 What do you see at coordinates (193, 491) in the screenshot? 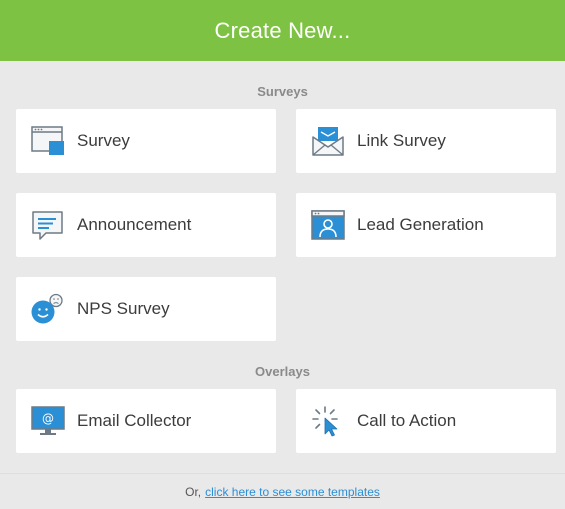
I see `footer-prefix: Or,` at bounding box center [193, 491].